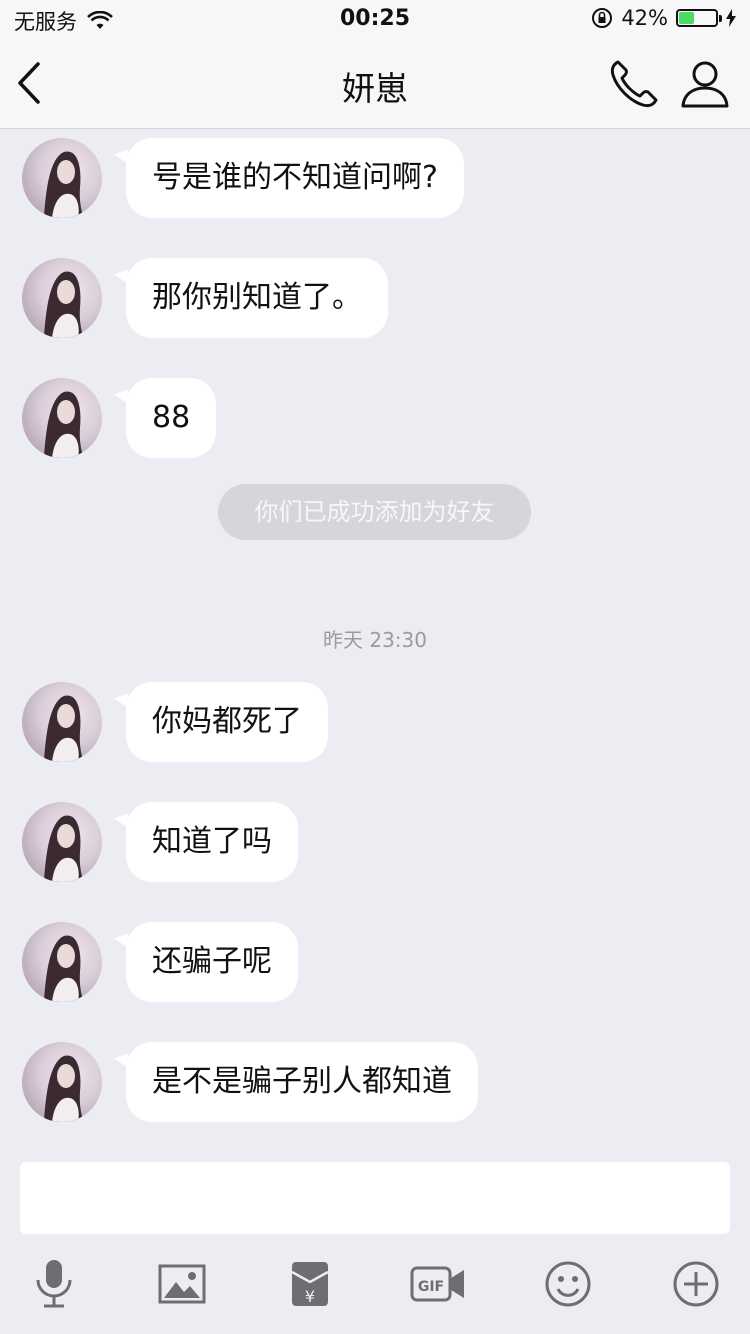  What do you see at coordinates (699, 18) in the screenshot?
I see `battery-icon` at bounding box center [699, 18].